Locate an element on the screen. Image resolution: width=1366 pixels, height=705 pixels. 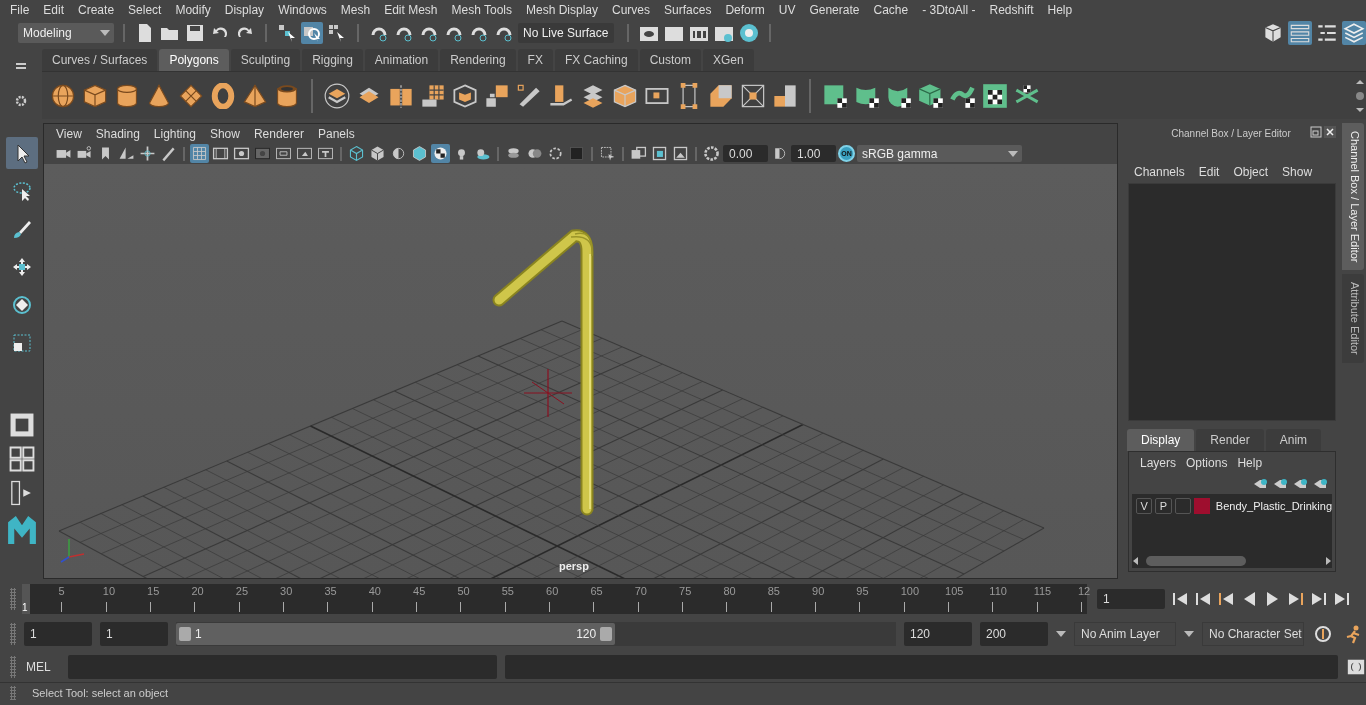
quad-squares-icon is located at coordinates (785, 95).